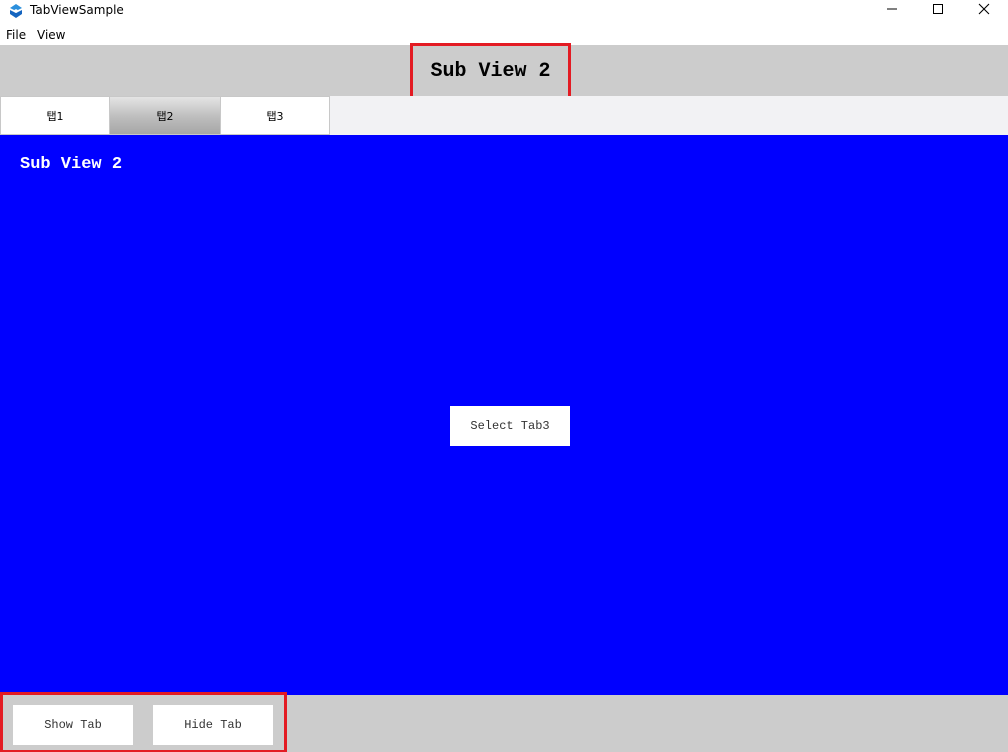 The height and width of the screenshot is (752, 1008). What do you see at coordinates (504, 11) in the screenshot?
I see `window-title-bar: TabViewSample` at bounding box center [504, 11].